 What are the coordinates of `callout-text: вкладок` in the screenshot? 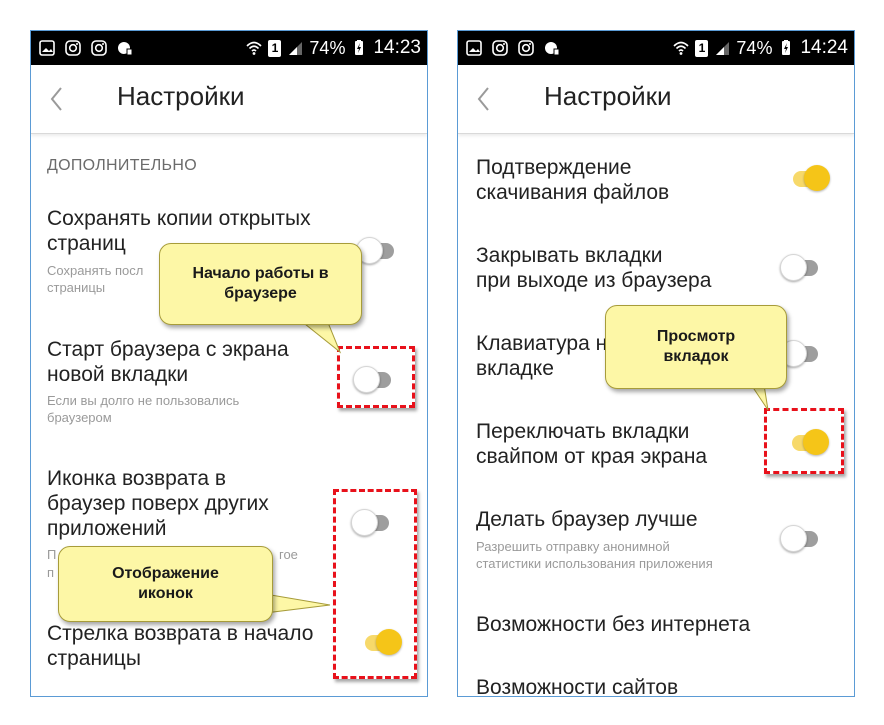 It's located at (696, 356).